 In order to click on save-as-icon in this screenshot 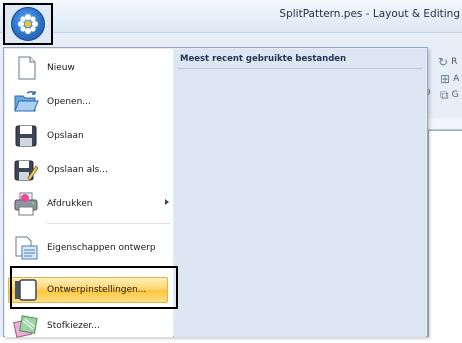, I will do `click(26, 170)`.